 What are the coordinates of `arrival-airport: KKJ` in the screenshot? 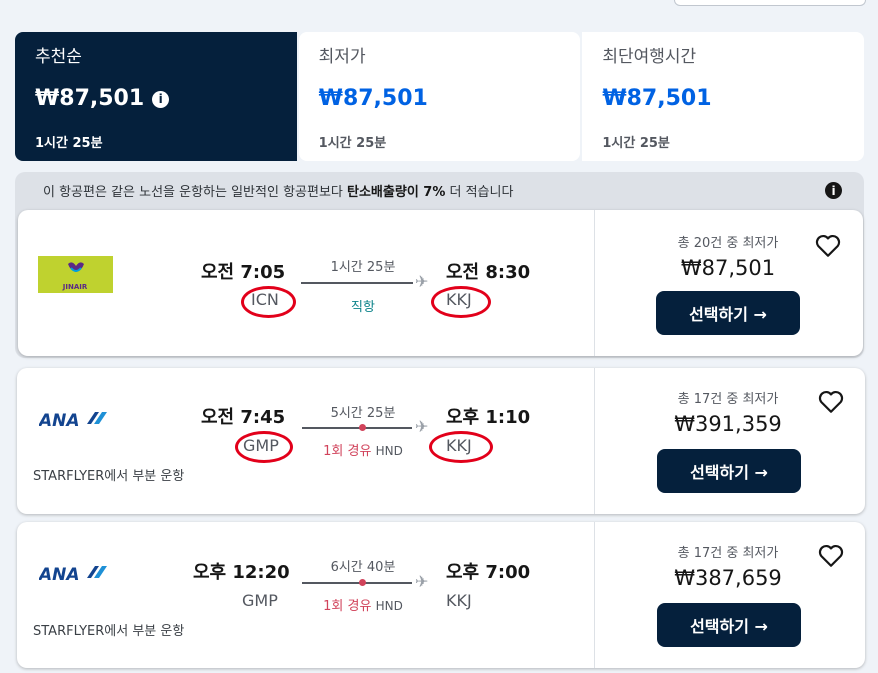 It's located at (459, 600).